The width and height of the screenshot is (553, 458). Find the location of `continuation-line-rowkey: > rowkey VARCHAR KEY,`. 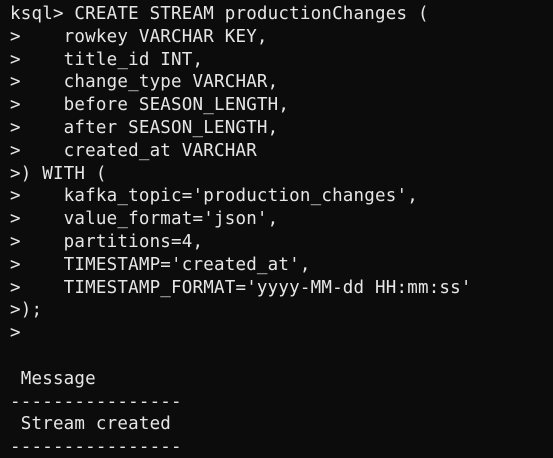

continuation-line-rowkey: > rowkey VARCHAR KEY, is located at coordinates (139, 36).